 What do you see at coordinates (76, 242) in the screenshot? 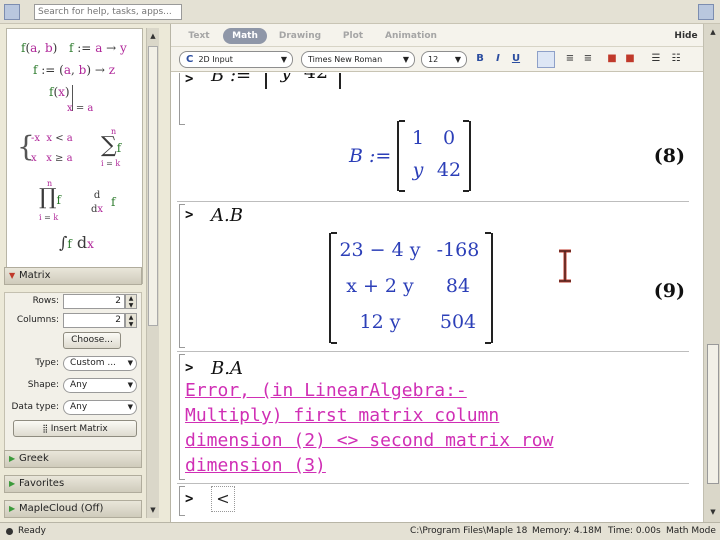
I see `integral-icon: ∫f dx` at bounding box center [76, 242].